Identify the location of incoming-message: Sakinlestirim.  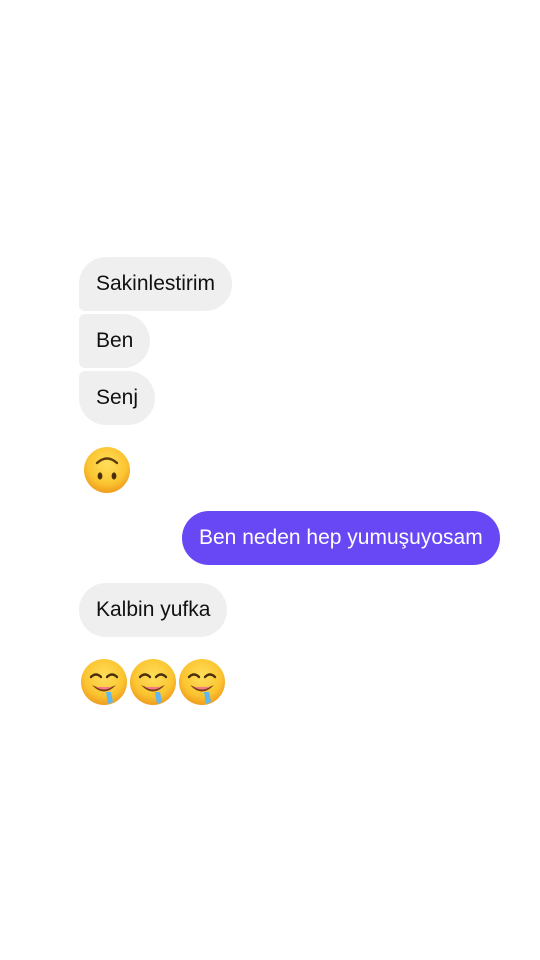
(156, 284).